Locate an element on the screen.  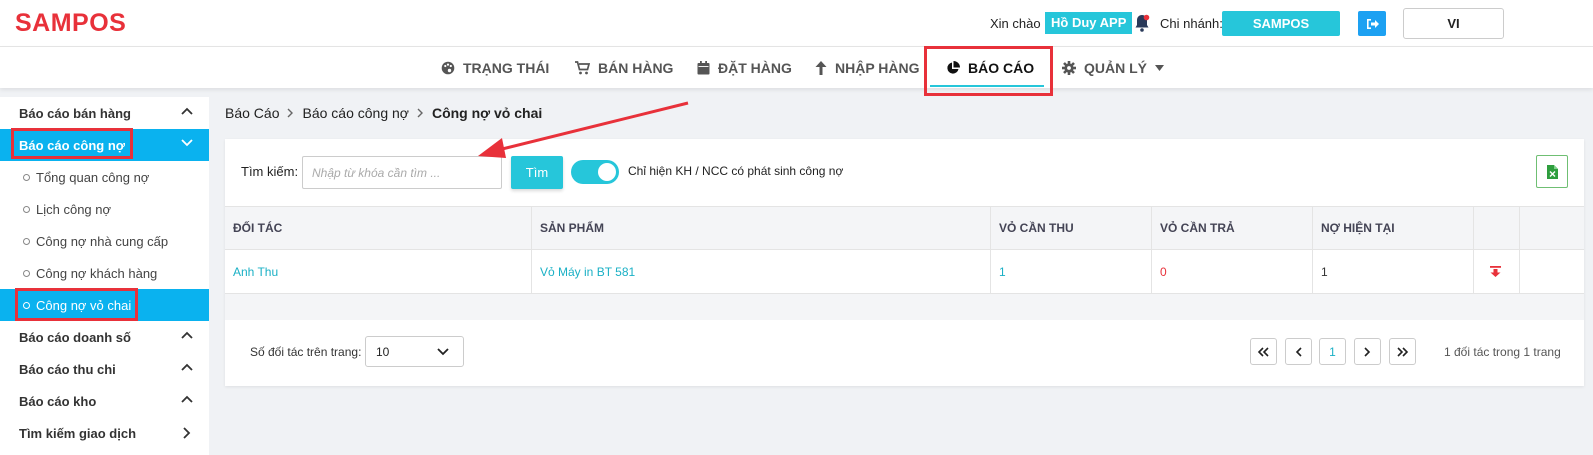
per-page-select: 10 is located at coordinates (414, 351).